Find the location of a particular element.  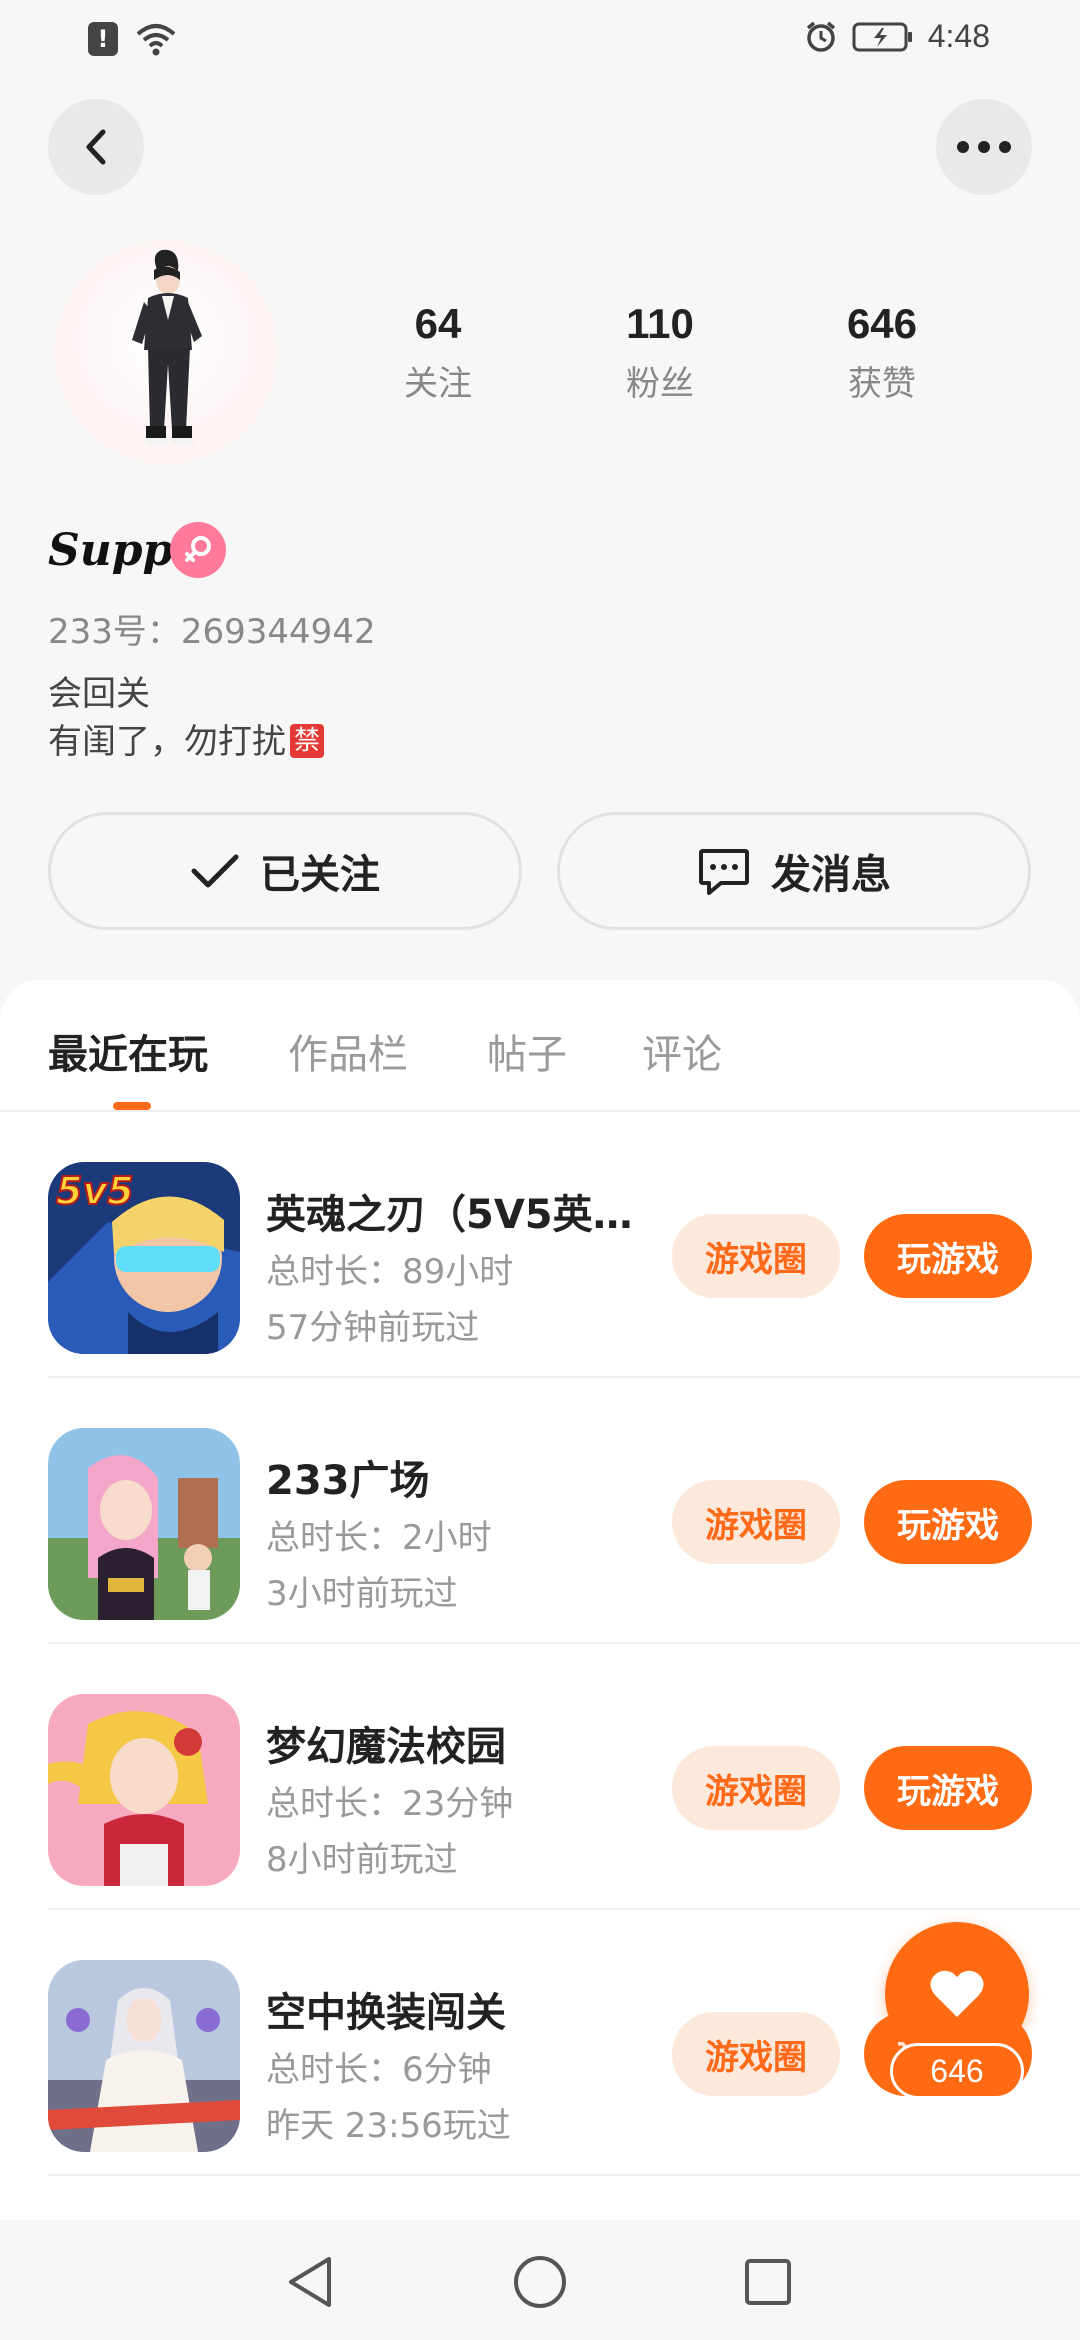

bio: 会回关 有闺了，勿打扰禁 is located at coordinates (186, 718).